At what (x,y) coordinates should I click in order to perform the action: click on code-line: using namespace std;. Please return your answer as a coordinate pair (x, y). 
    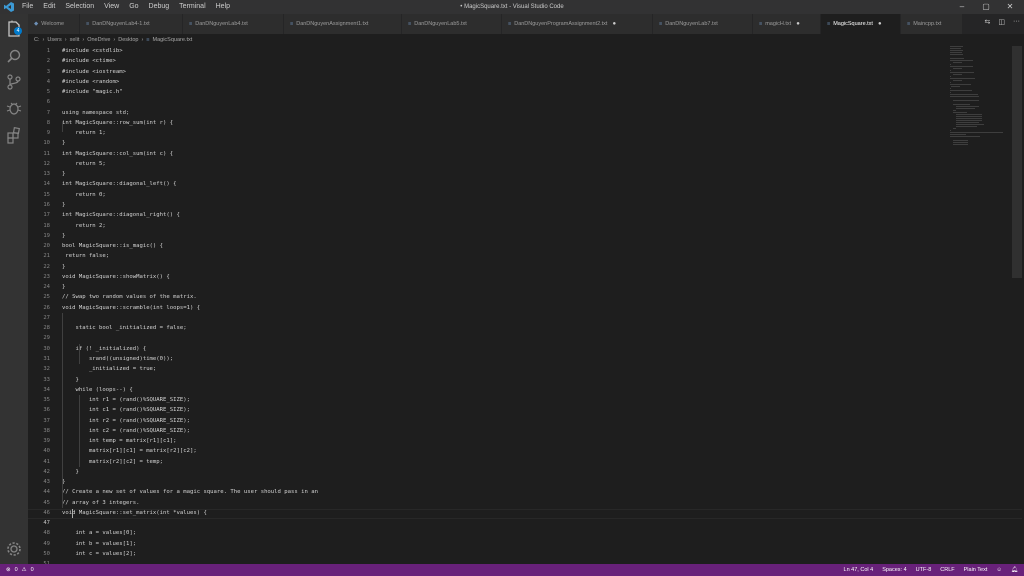
    Looking at the image, I should click on (512, 113).